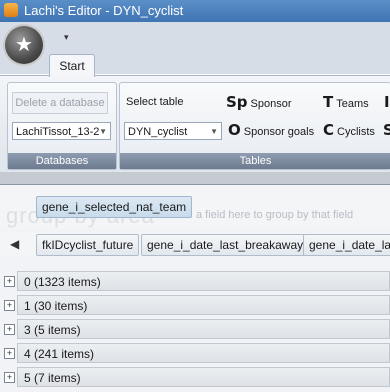 Image resolution: width=390 pixels, height=392 pixels. What do you see at coordinates (60, 103) in the screenshot?
I see `delete-database-button: Delete a database` at bounding box center [60, 103].